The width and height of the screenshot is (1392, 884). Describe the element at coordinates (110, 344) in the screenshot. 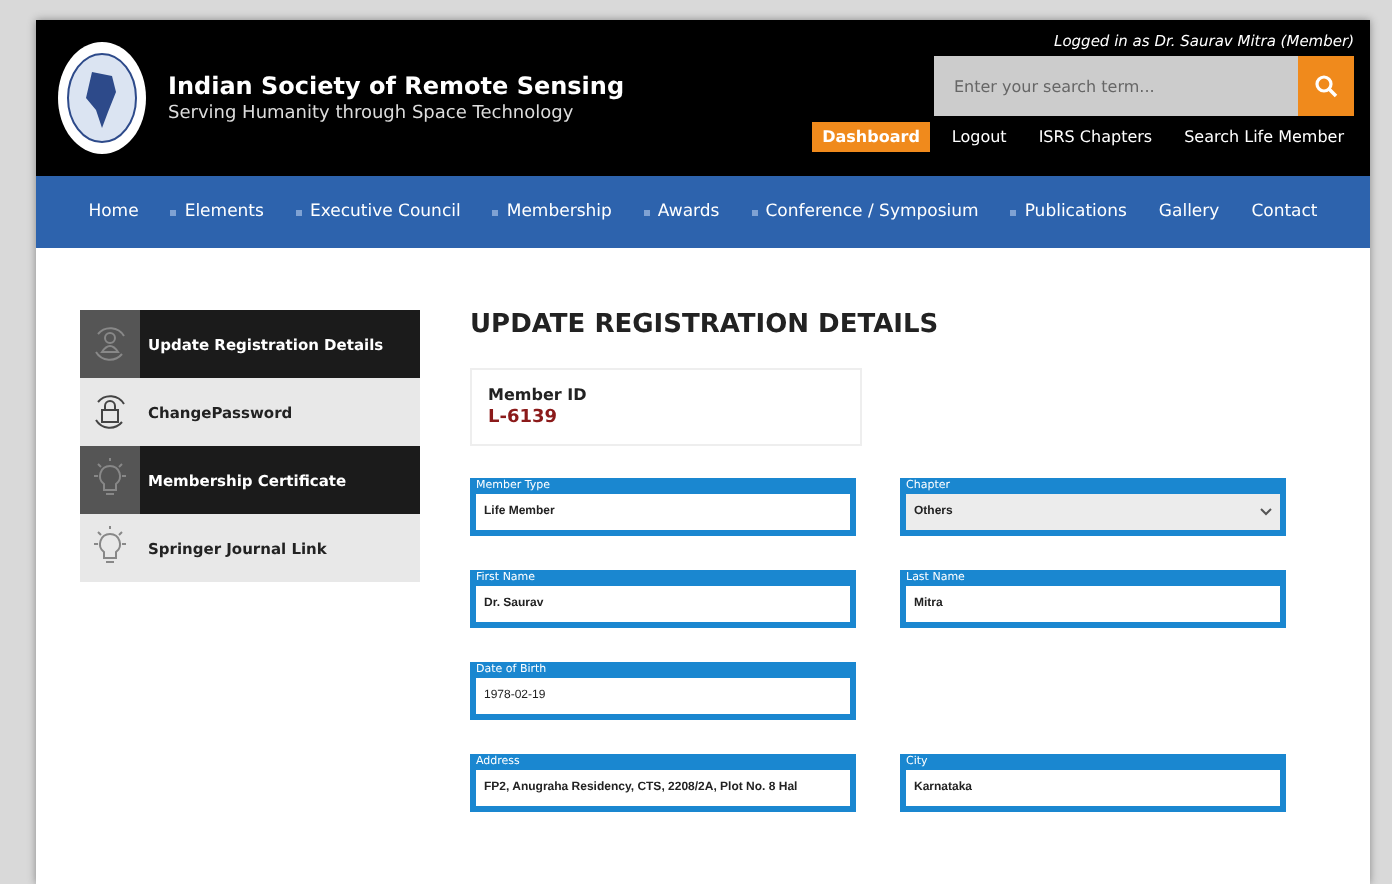

I see `person-refresh-icon` at that location.